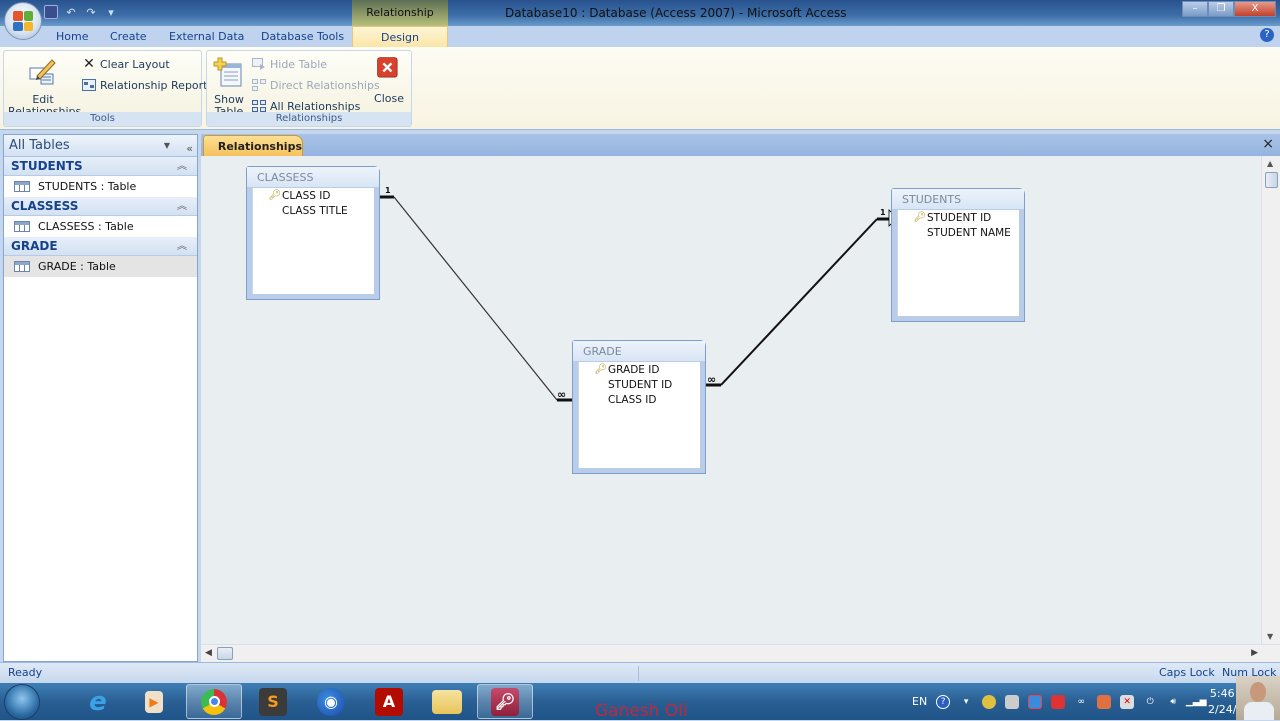 The image size is (1280, 721). What do you see at coordinates (1268, 144) in the screenshot?
I see `close-document-icon: ×` at bounding box center [1268, 144].